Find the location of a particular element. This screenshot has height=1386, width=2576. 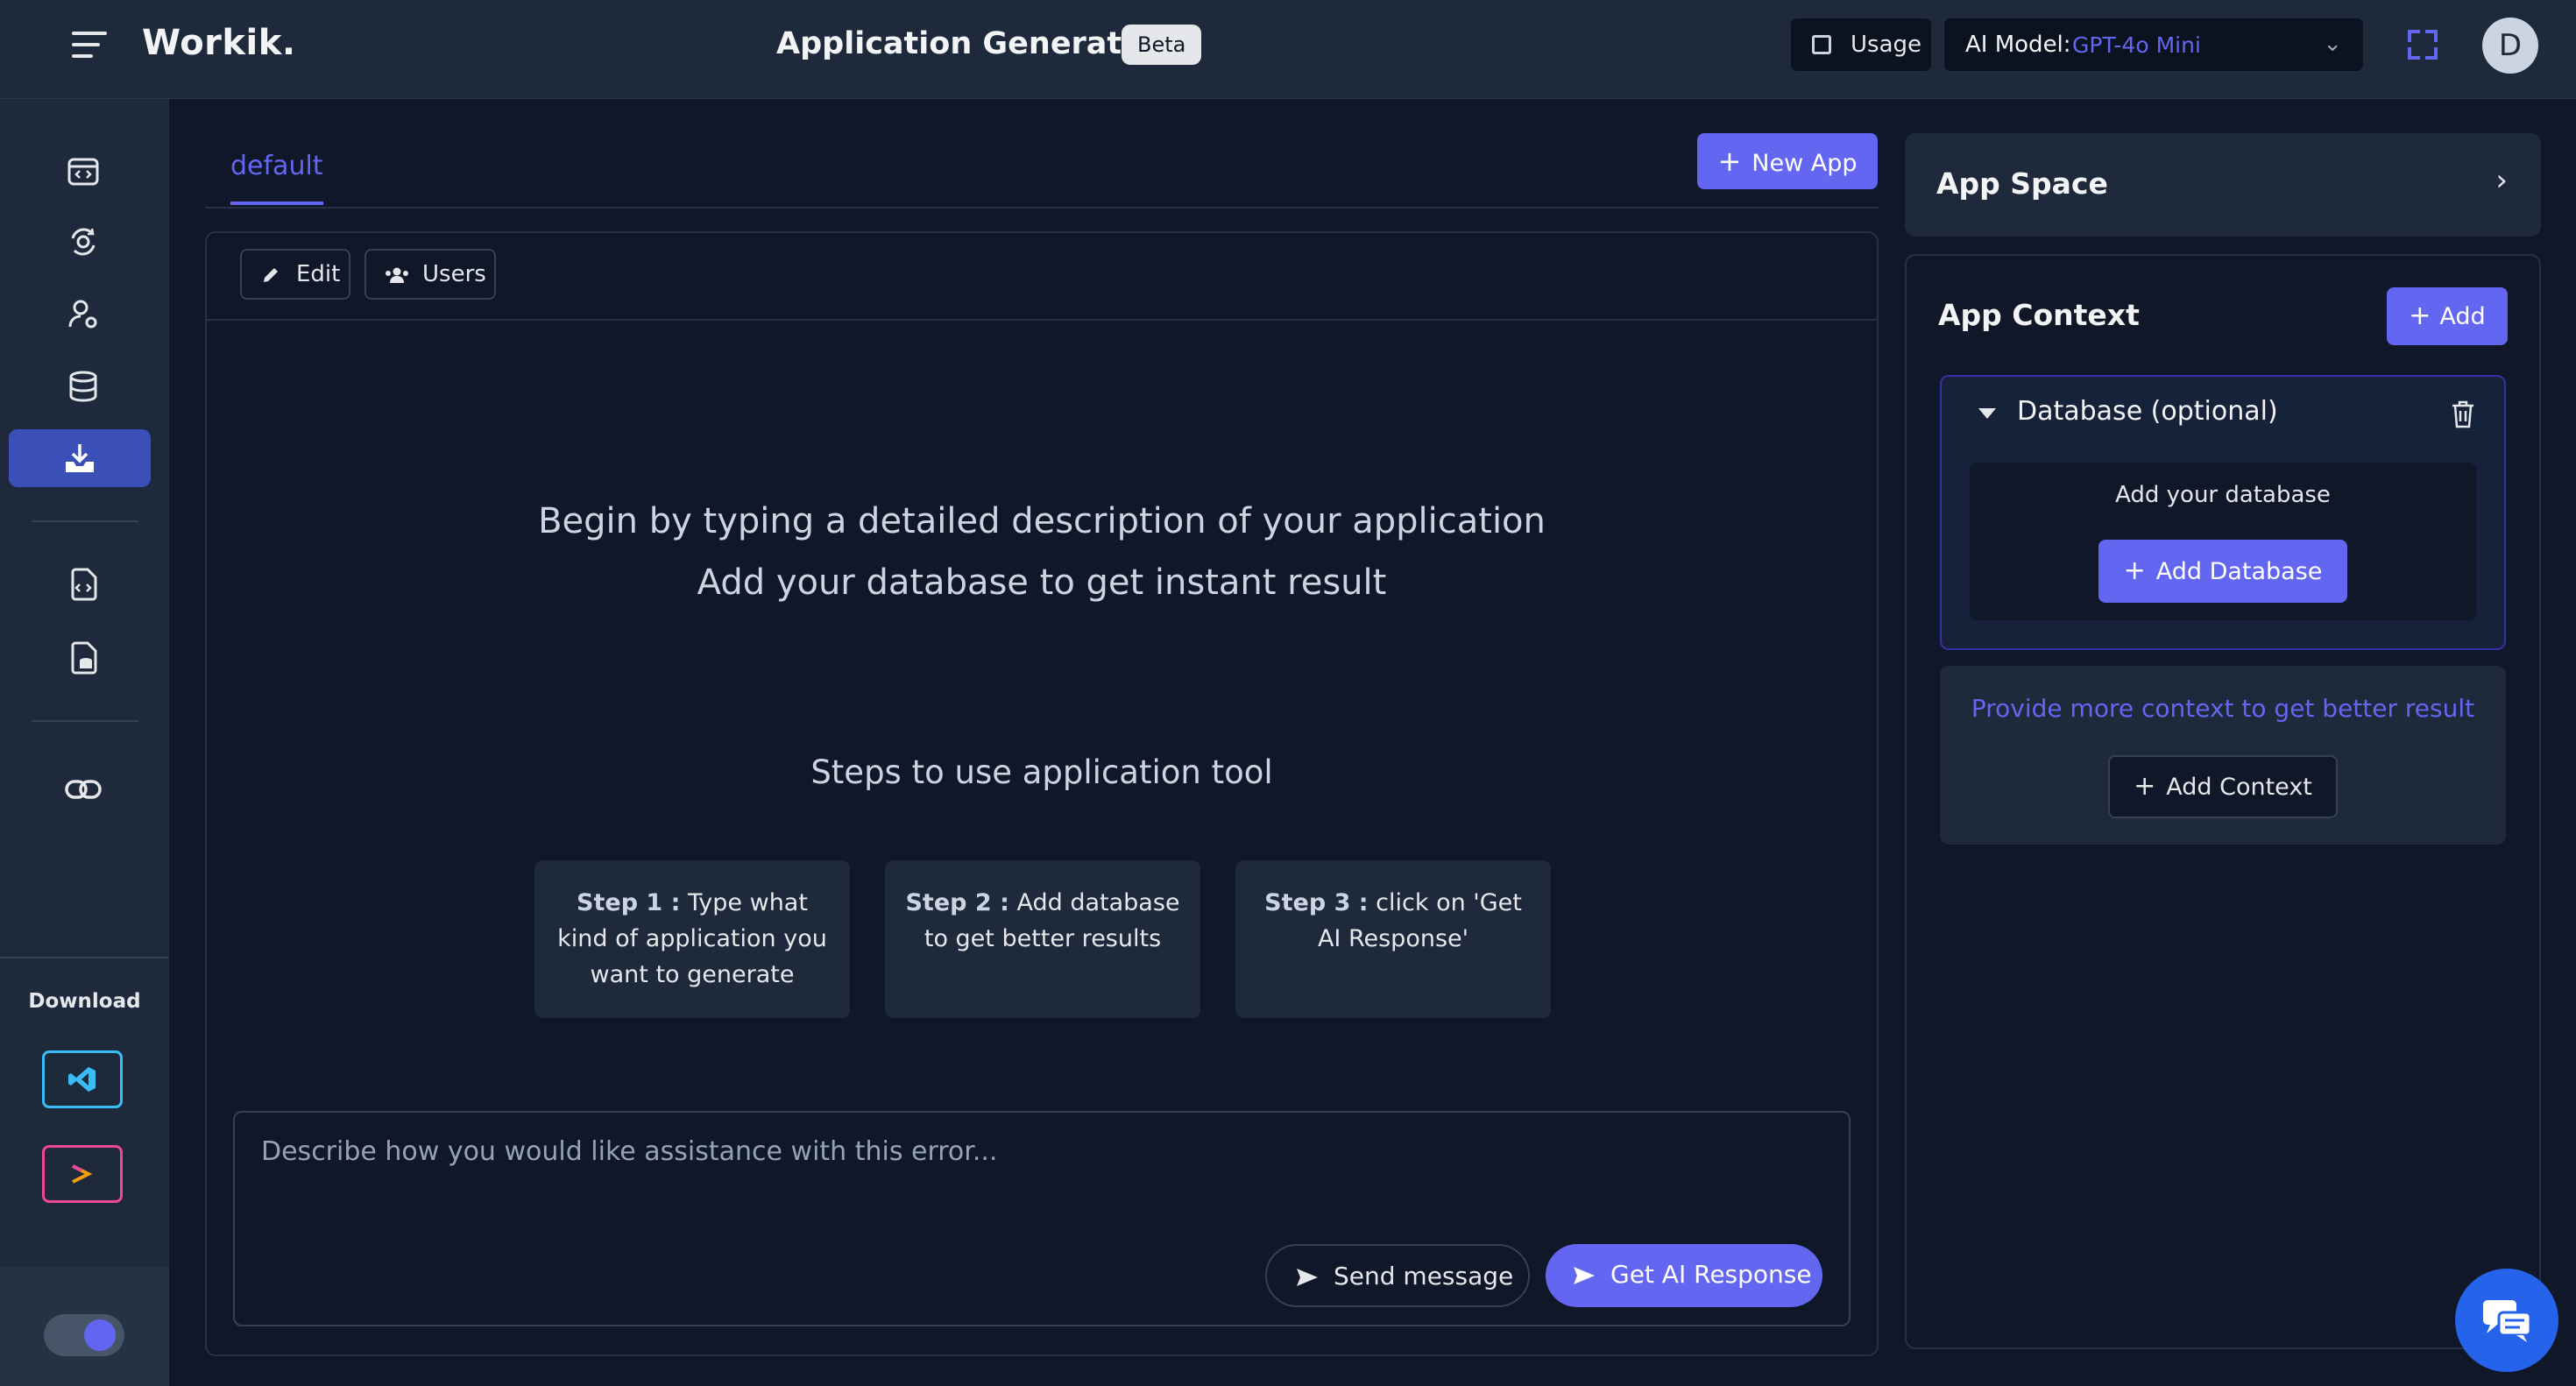

doc-code-icon is located at coordinates (83, 584).